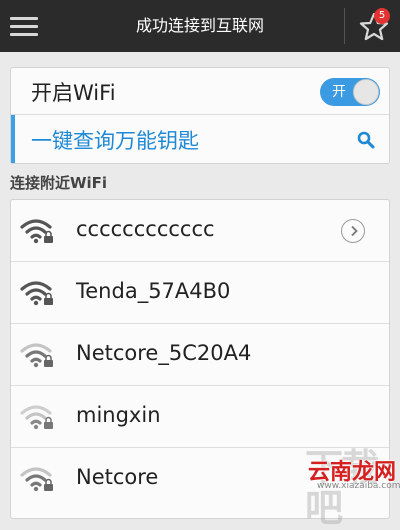  What do you see at coordinates (366, 140) in the screenshot?
I see `search-icon` at bounding box center [366, 140].